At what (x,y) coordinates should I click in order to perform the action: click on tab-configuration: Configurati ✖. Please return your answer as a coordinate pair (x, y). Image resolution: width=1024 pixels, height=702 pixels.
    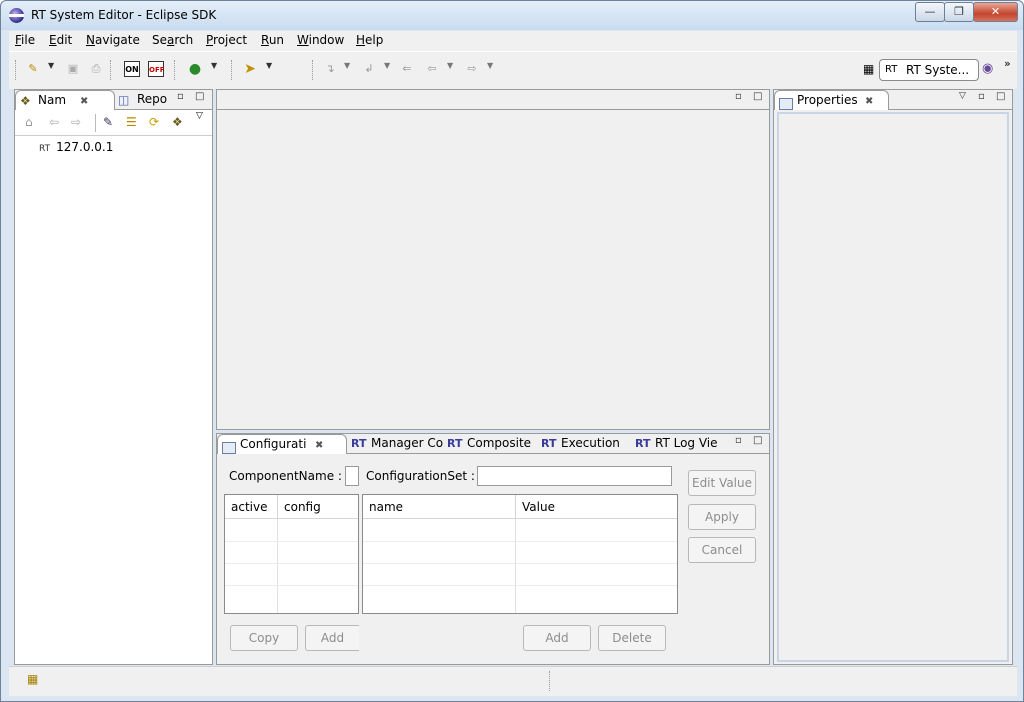
    Looking at the image, I should click on (282, 444).